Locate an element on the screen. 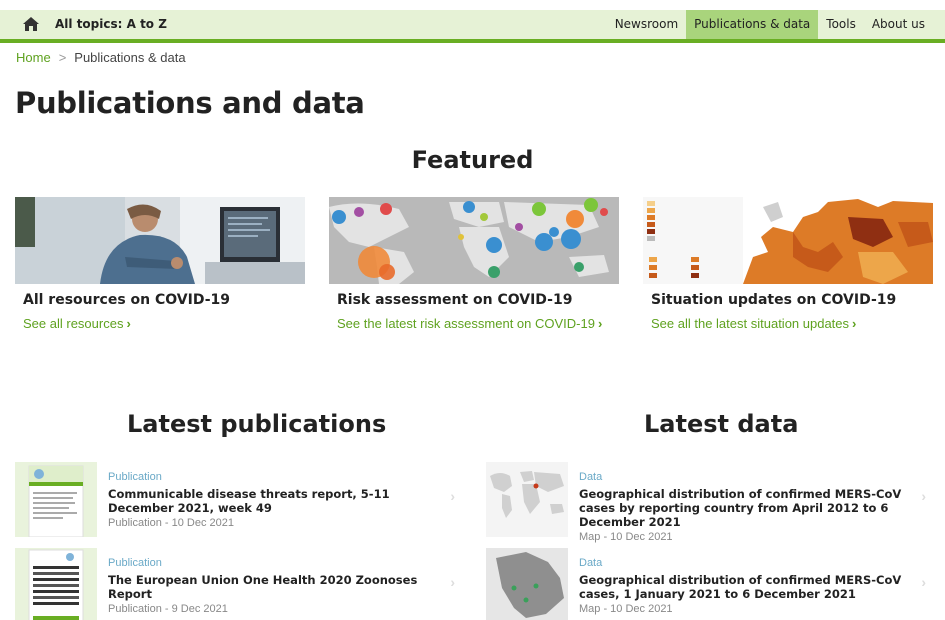  all-topics-link: All topics: A to Z is located at coordinates (111, 24).